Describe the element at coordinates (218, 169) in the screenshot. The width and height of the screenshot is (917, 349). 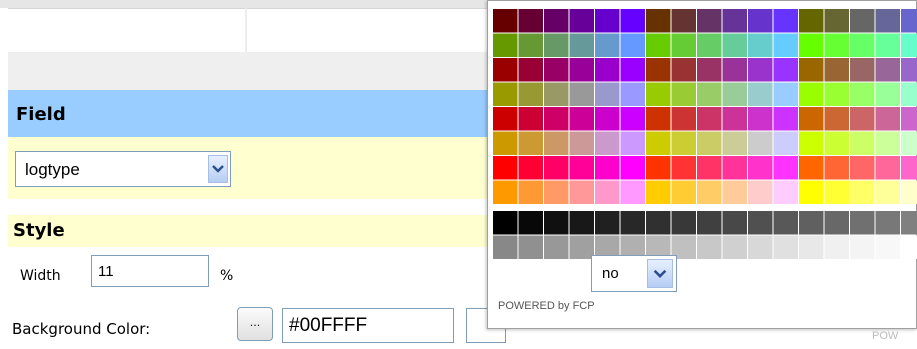
I see `field-select-dropdown-button` at that location.